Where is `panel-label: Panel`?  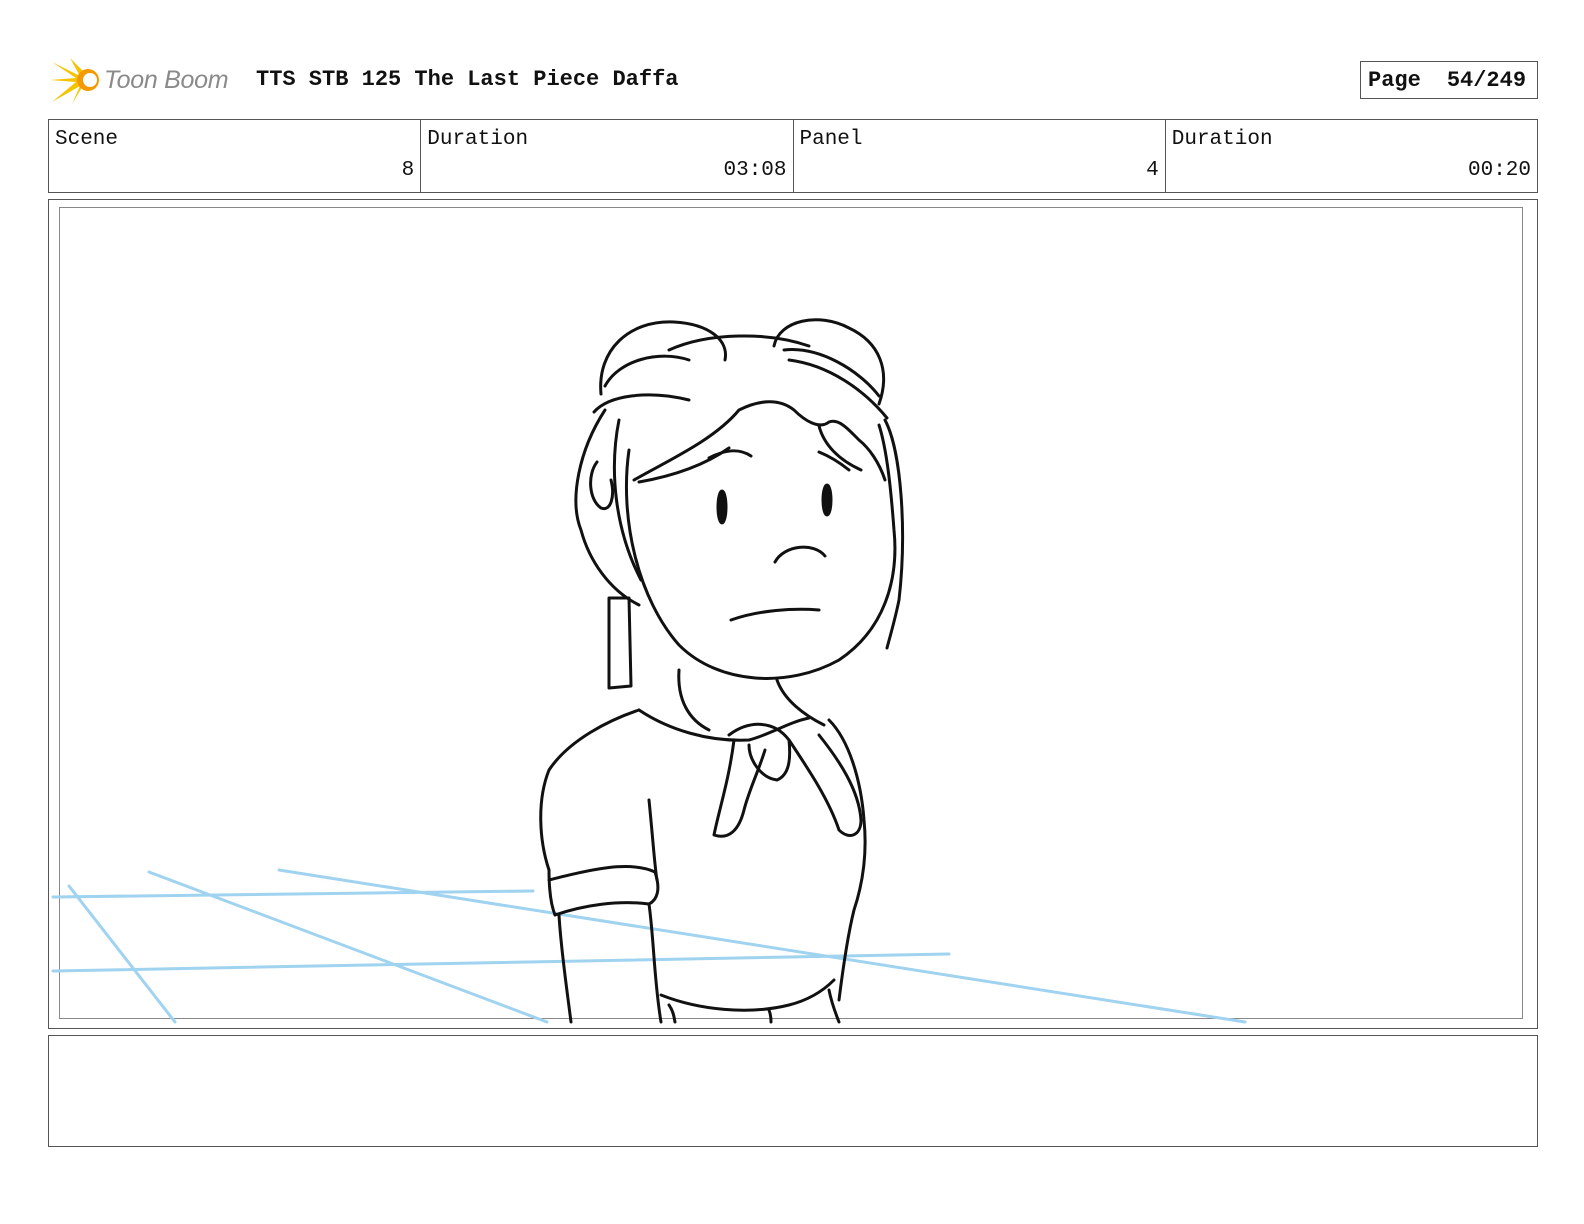 panel-label: Panel is located at coordinates (831, 139).